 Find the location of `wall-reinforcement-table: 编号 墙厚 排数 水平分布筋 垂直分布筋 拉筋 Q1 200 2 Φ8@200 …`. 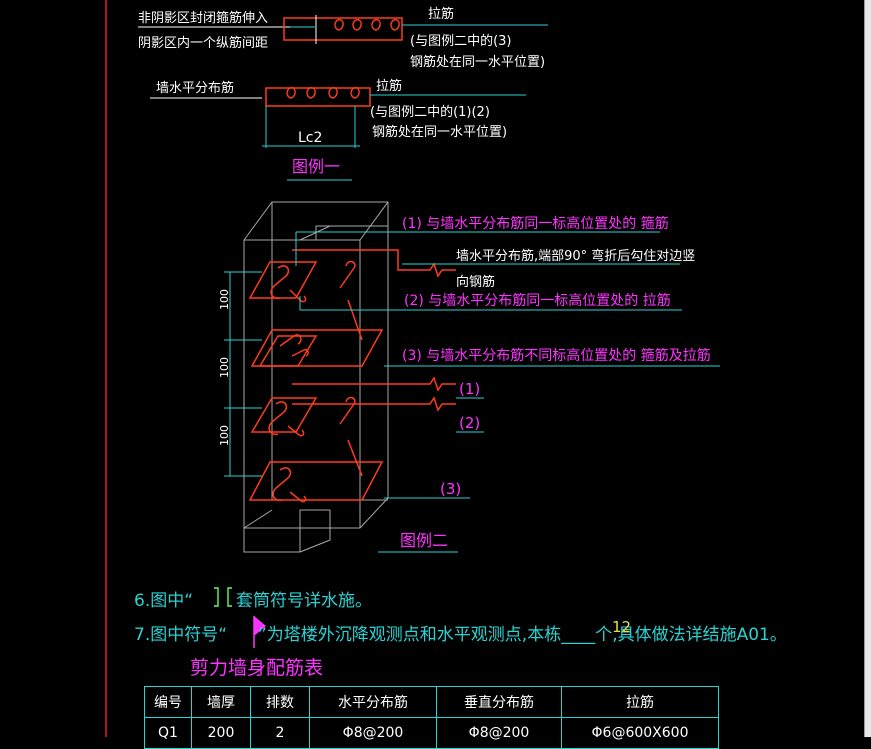

wall-reinforcement-table: 编号 墙厚 排数 水平分布筋 垂直分布筋 拉筋 Q1 200 2 Φ8@200 … is located at coordinates (431, 717).